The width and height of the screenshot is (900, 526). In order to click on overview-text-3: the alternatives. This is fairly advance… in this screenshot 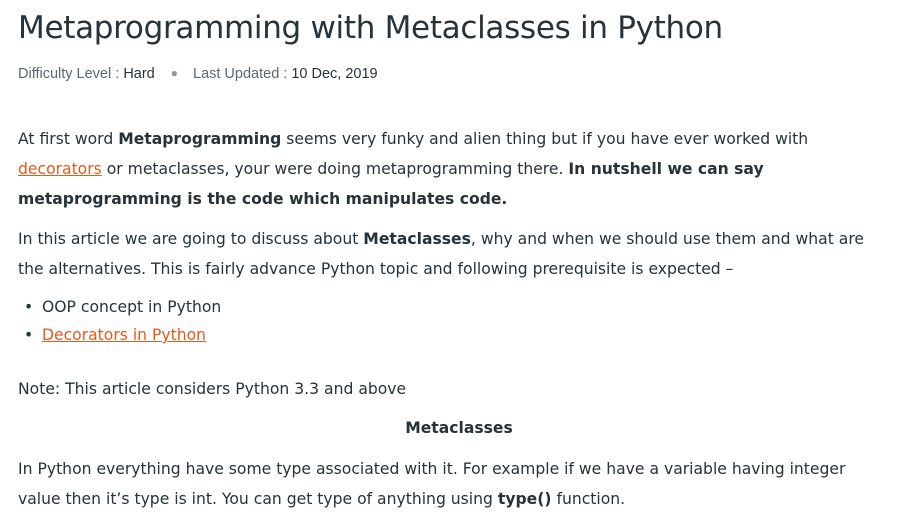, I will do `click(376, 269)`.